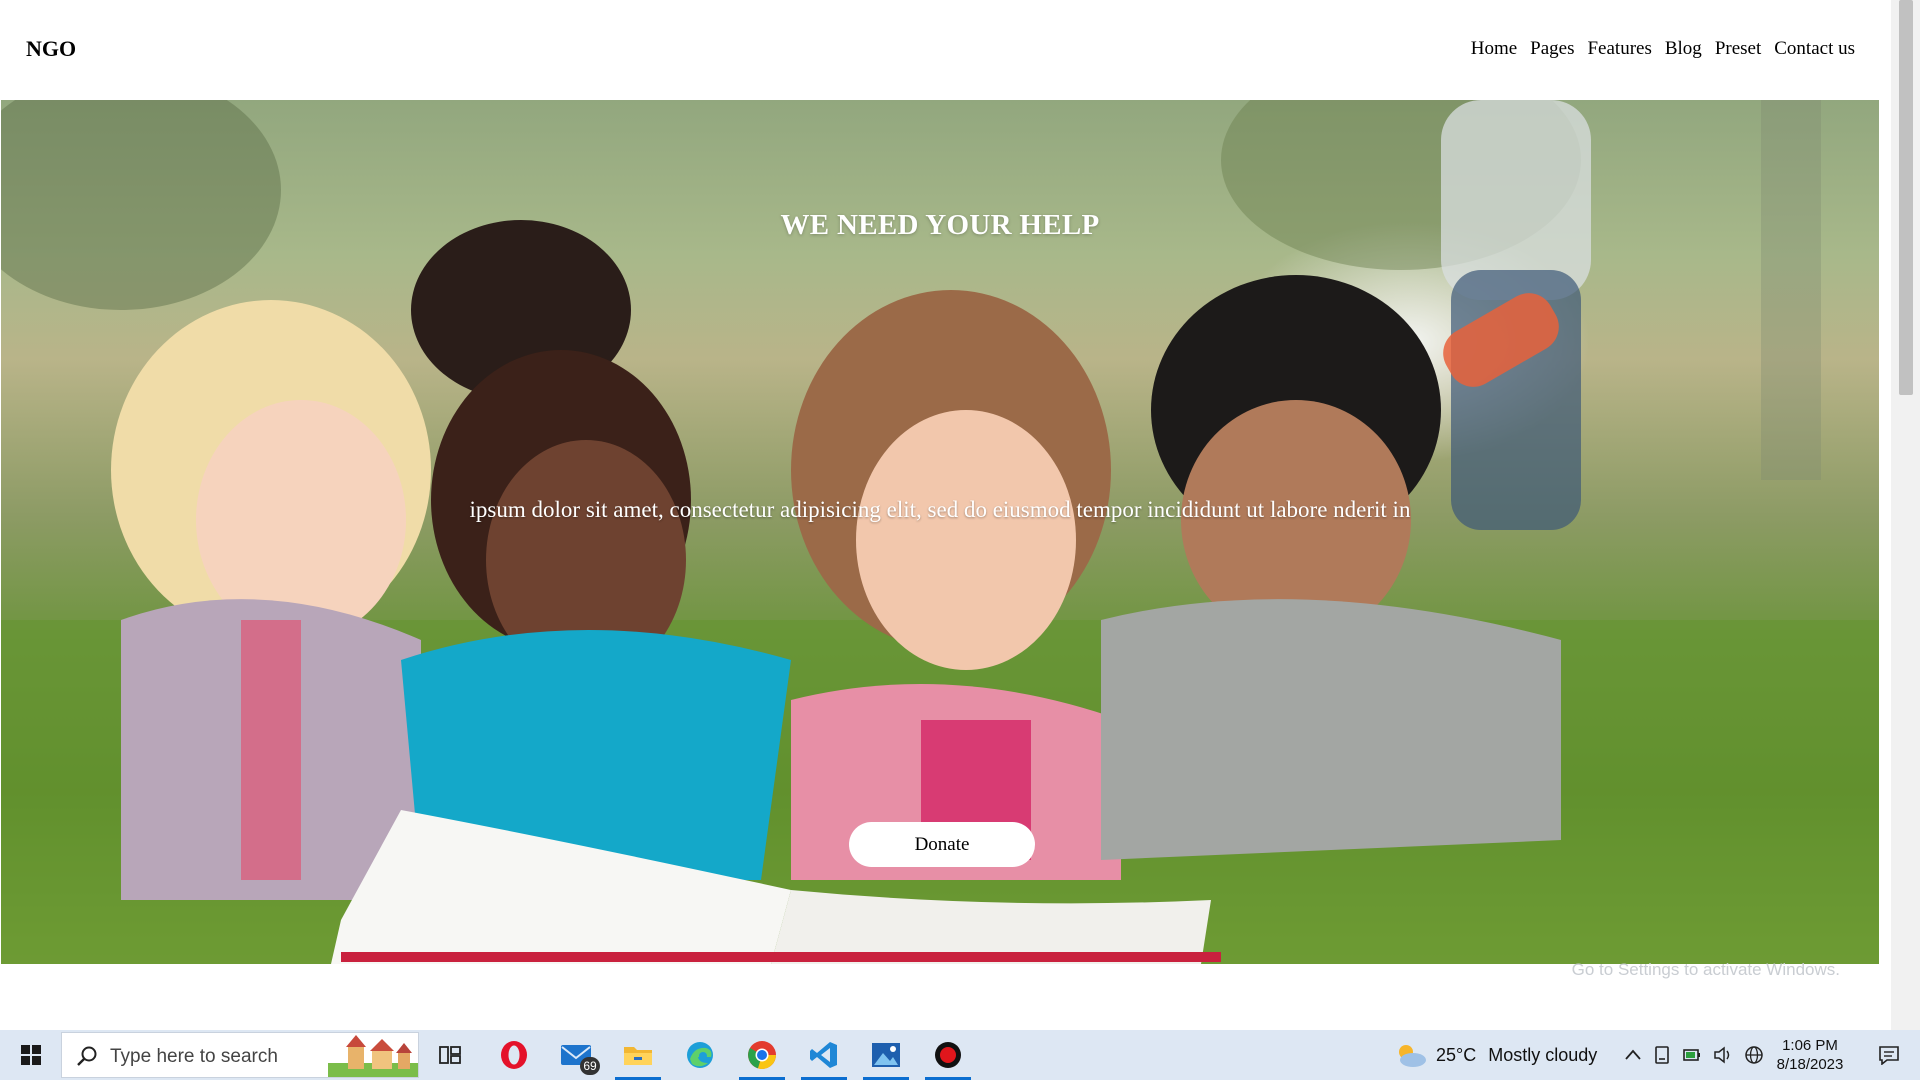  Describe the element at coordinates (1412, 1056) in the screenshot. I see `cloudy-weather-icon` at that location.